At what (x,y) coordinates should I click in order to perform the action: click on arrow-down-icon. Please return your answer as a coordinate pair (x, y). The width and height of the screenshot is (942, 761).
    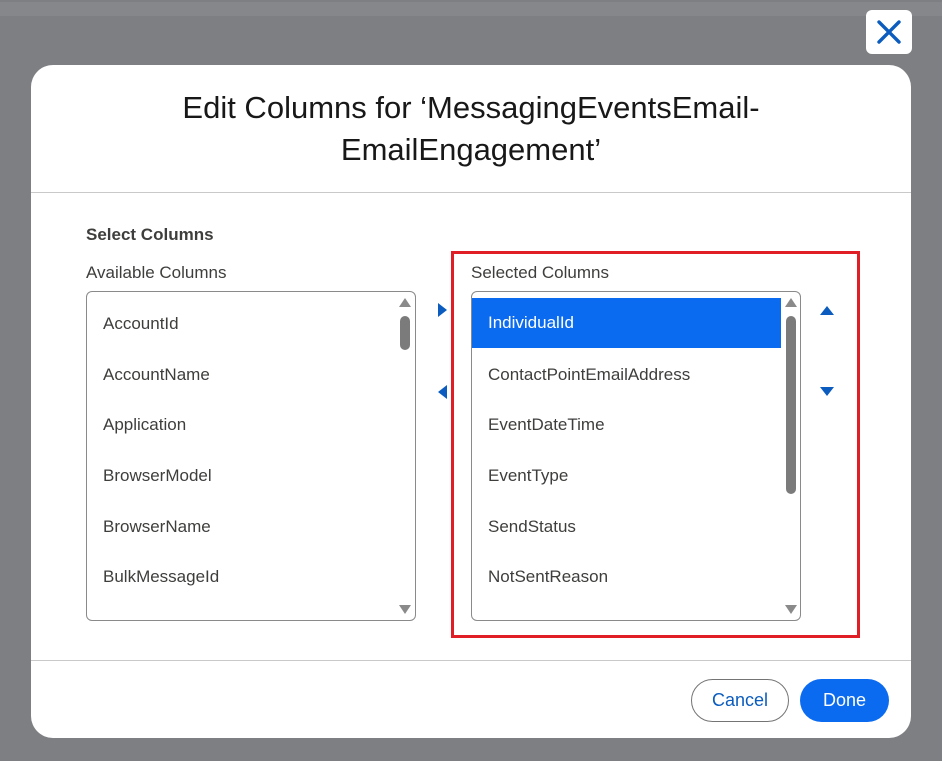
    Looking at the image, I should click on (827, 391).